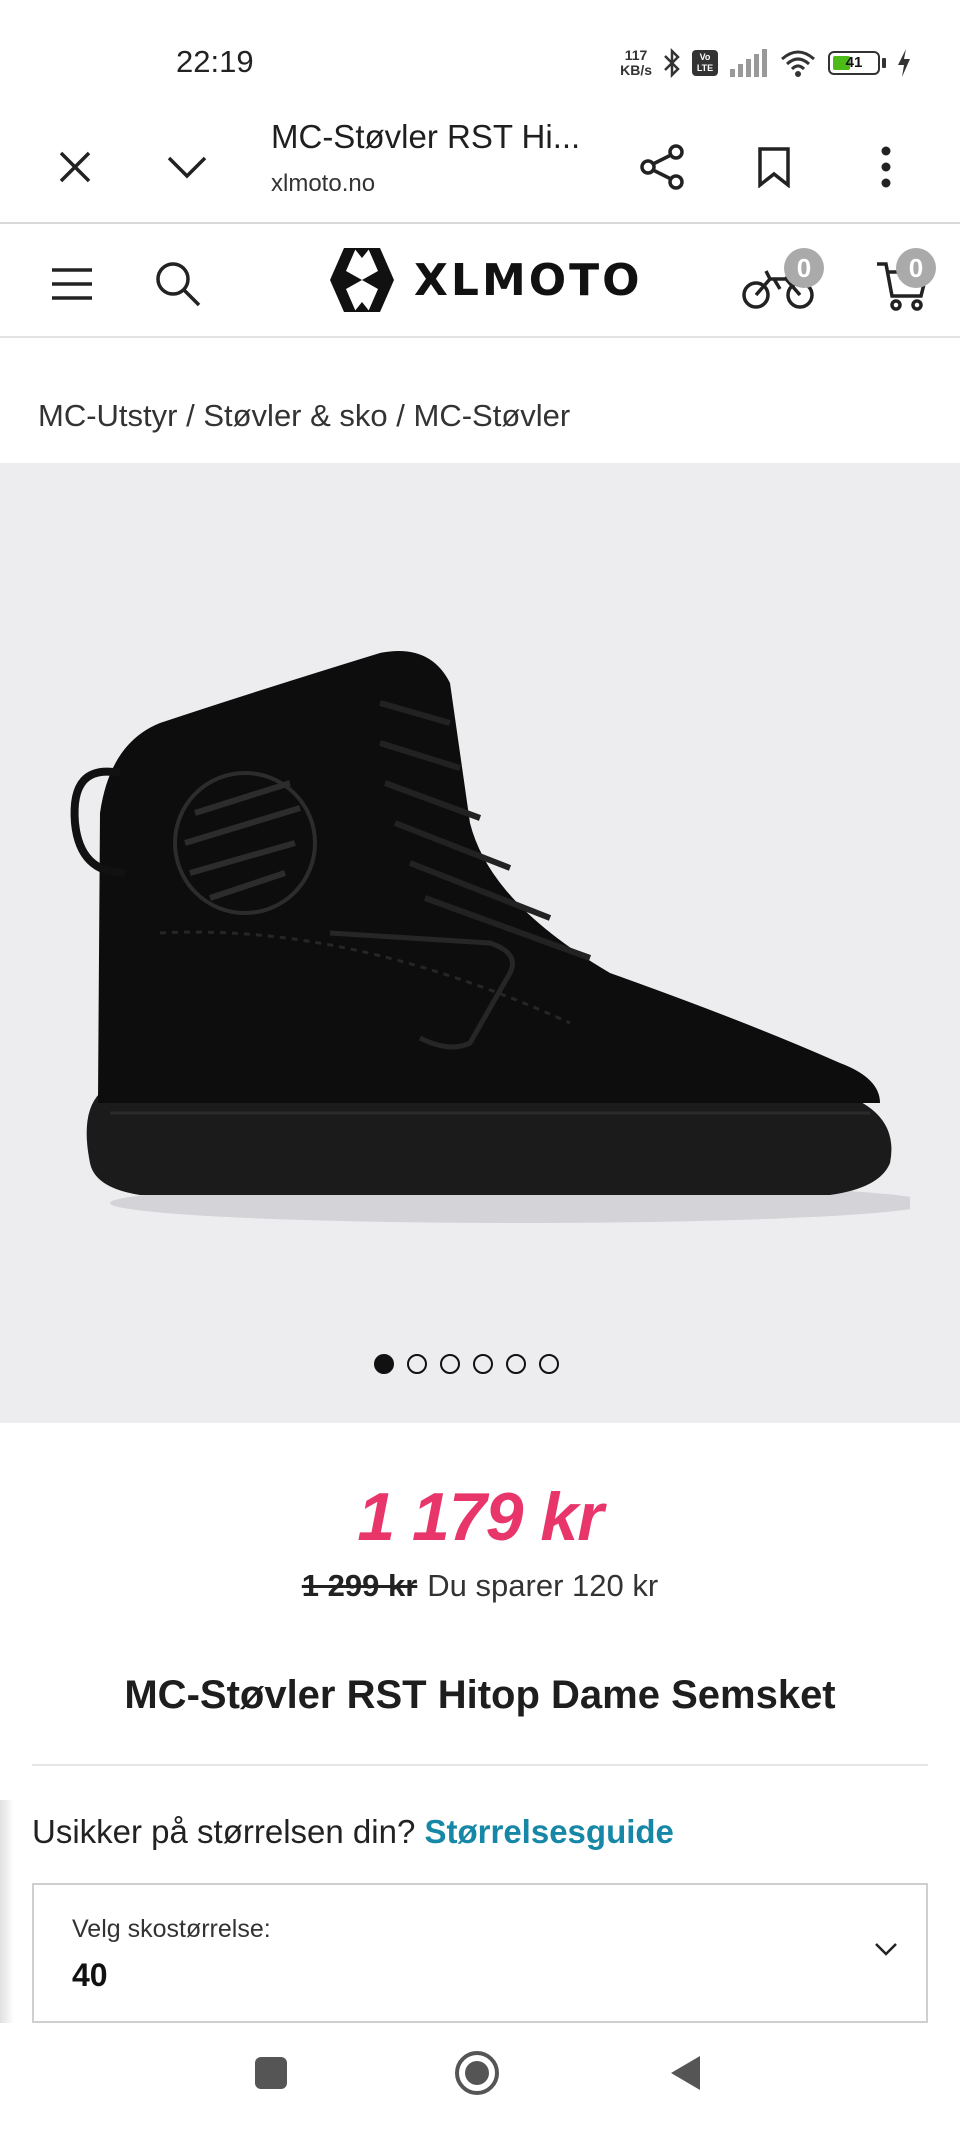  What do you see at coordinates (705, 63) in the screenshot?
I see `volte-icon: Vo LTE` at bounding box center [705, 63].